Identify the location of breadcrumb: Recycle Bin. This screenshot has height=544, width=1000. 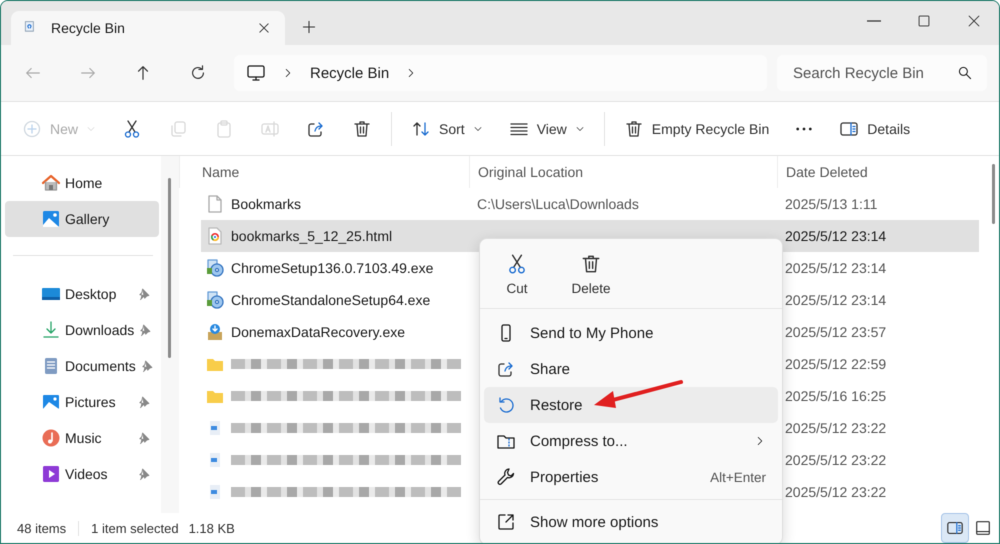
(350, 73).